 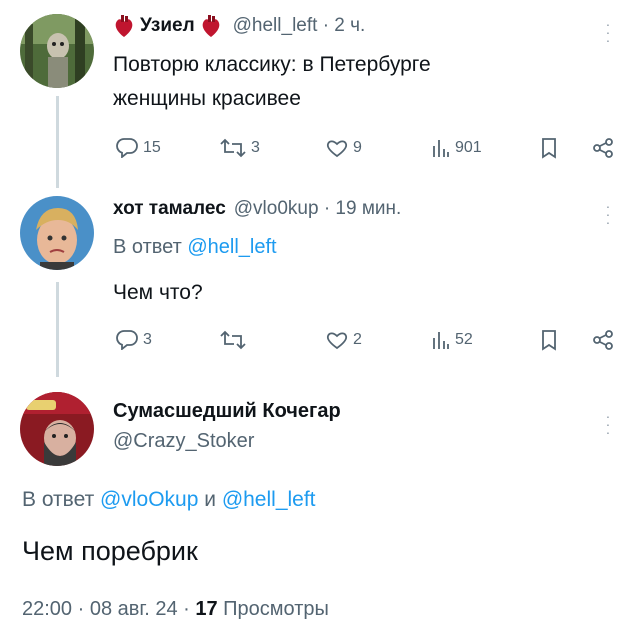 What do you see at coordinates (57, 51) in the screenshot?
I see `avatar-uziel` at bounding box center [57, 51].